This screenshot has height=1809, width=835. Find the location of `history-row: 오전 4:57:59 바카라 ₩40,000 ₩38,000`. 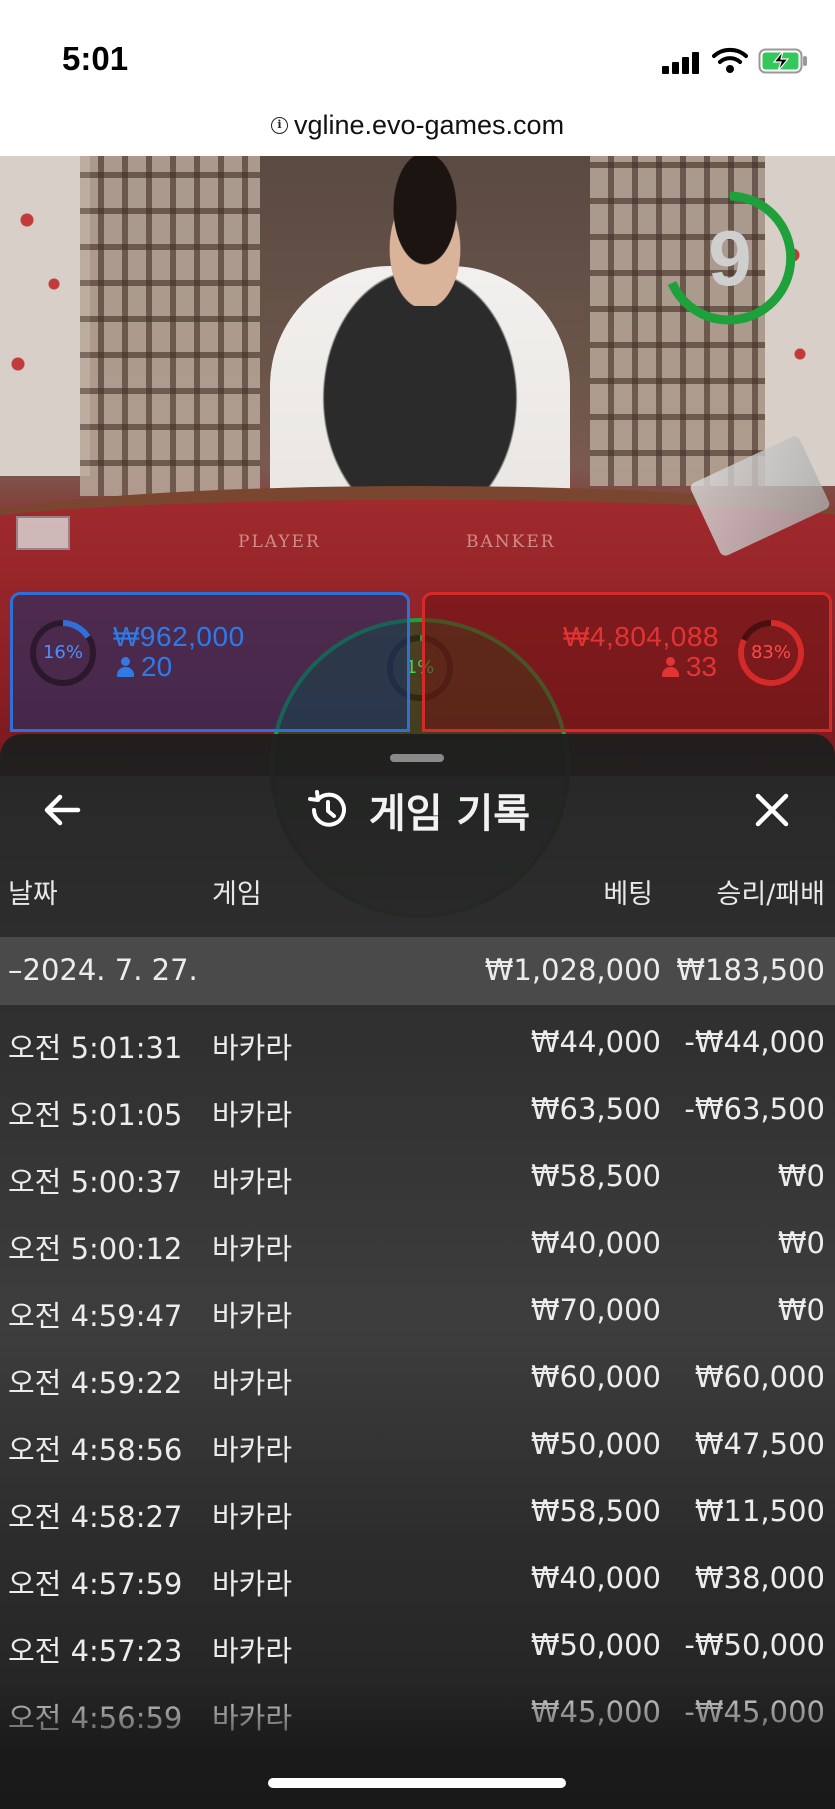

history-row: 오전 4:57:59 바카라 ₩40,000 ₩38,000 is located at coordinates (417, 1592).